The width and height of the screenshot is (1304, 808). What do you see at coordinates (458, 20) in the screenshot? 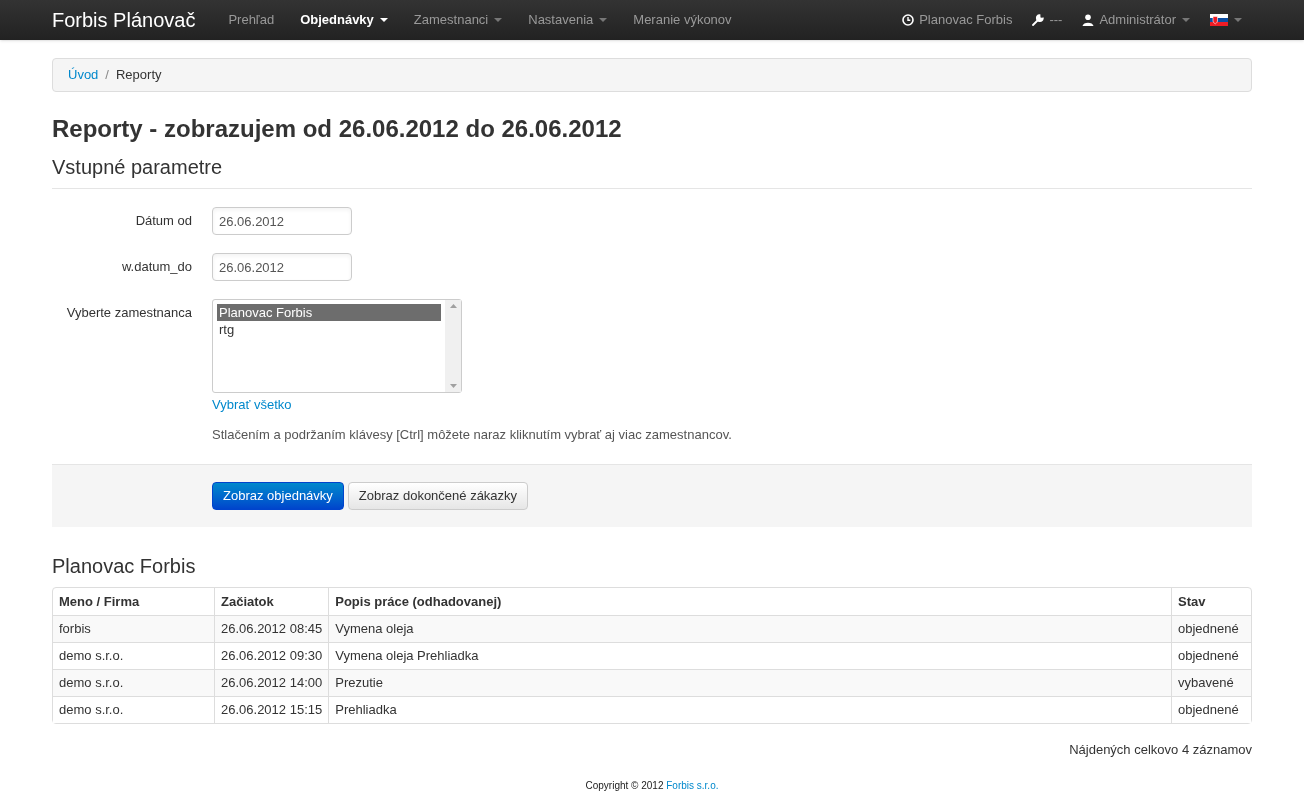
I see `nav-link: Zamestnanci` at bounding box center [458, 20].